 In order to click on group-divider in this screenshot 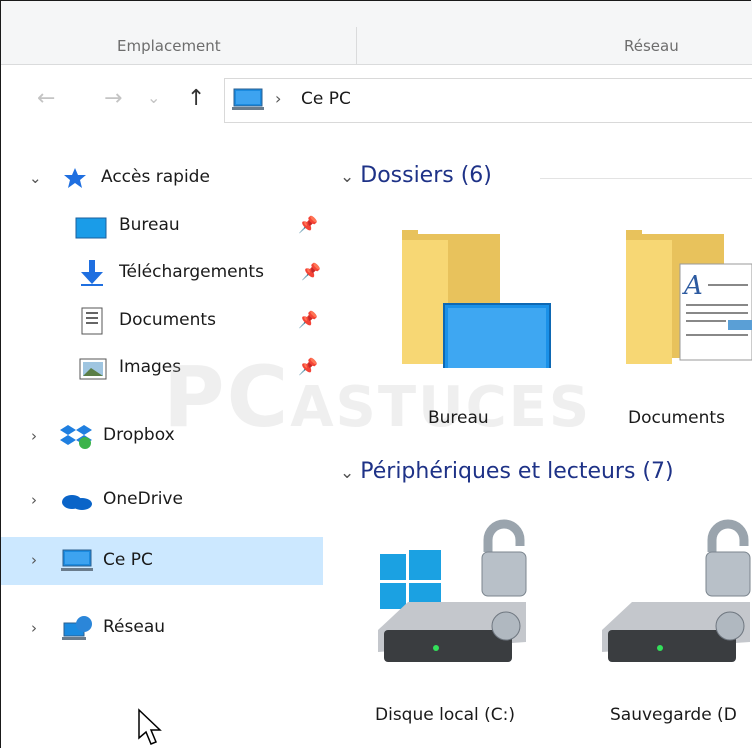, I will do `click(646, 178)`.